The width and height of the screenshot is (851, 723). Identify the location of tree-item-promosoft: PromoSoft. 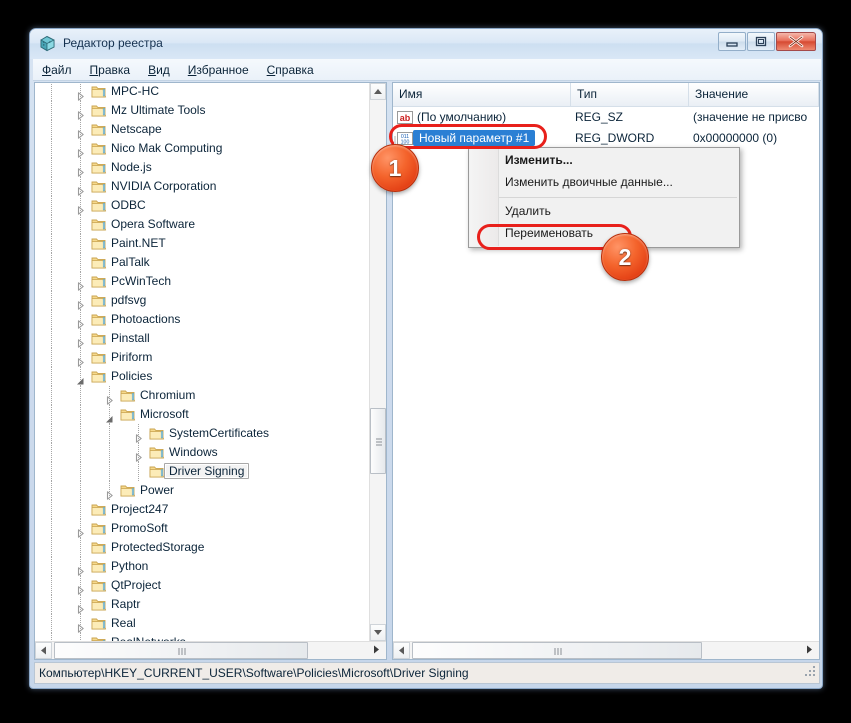
(202, 528).